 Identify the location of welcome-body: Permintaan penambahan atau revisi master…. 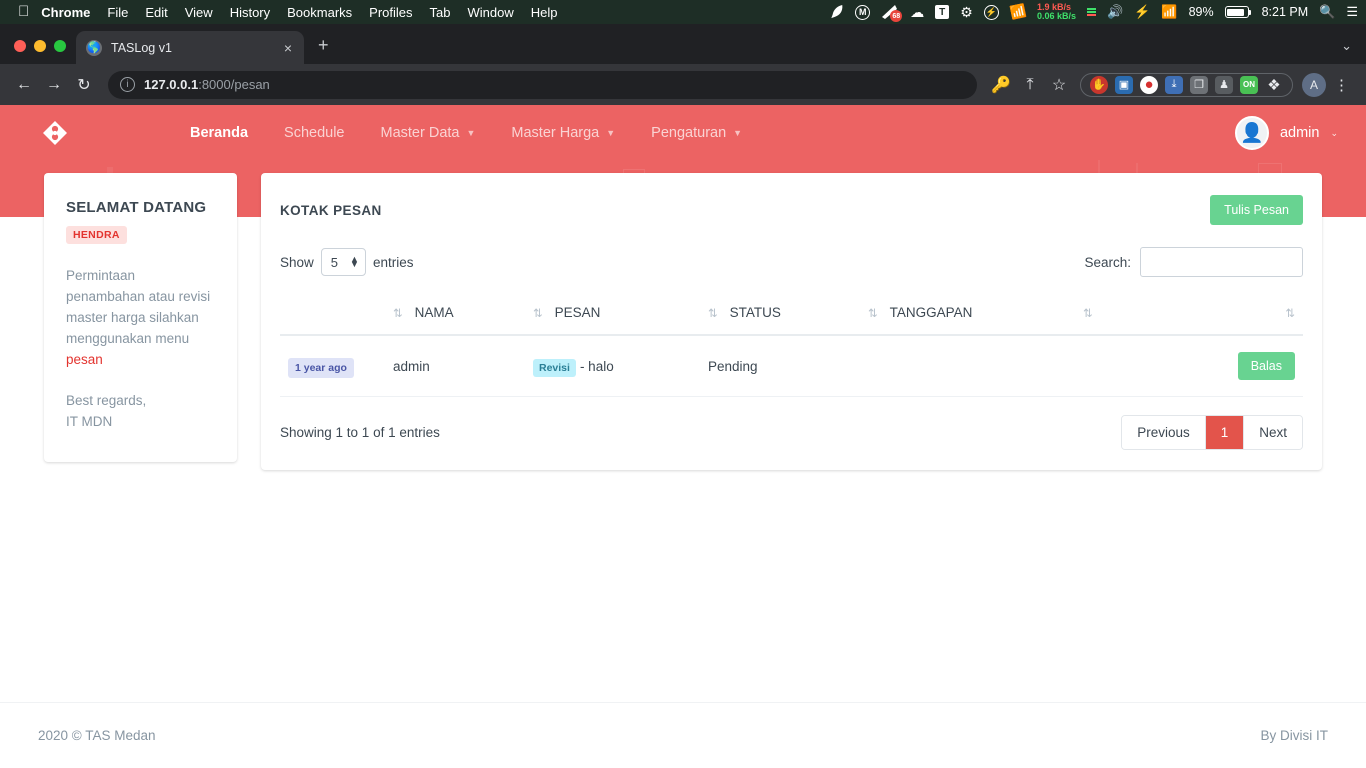
(140, 318).